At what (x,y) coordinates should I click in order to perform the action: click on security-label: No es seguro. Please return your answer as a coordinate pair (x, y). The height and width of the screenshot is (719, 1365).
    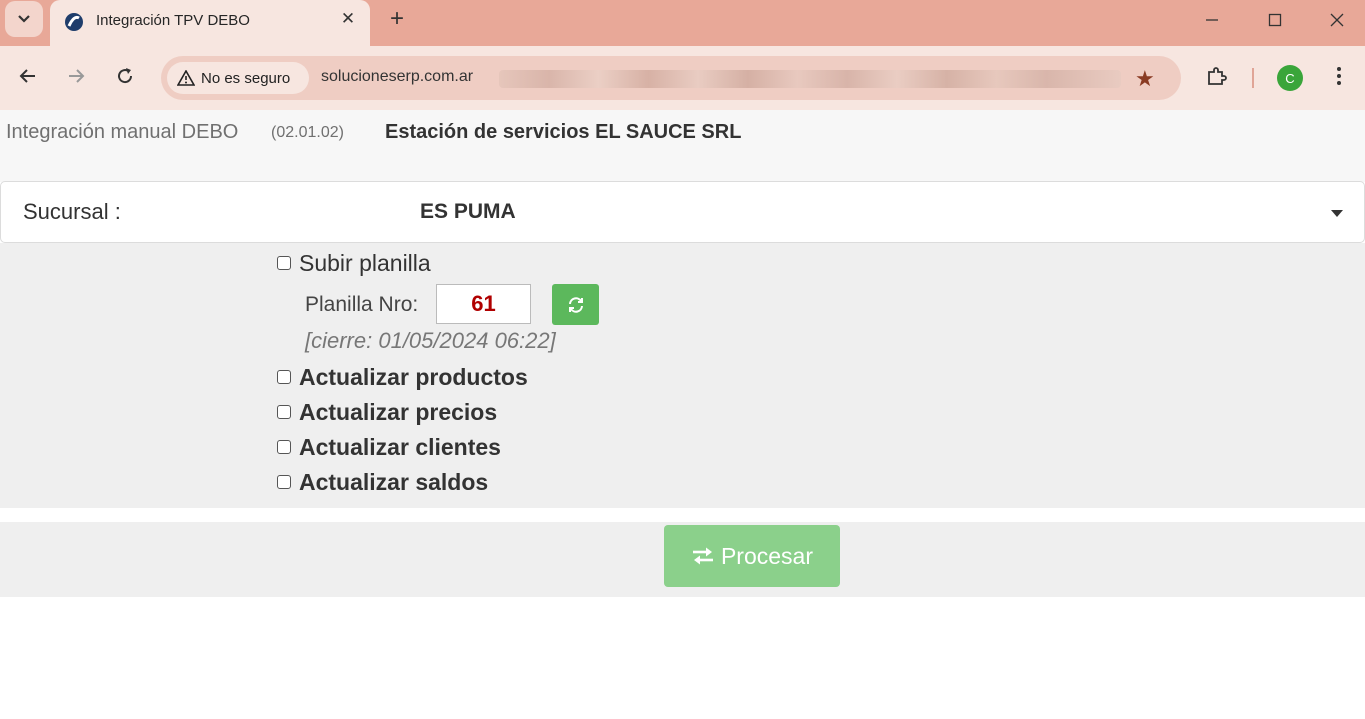
    Looking at the image, I should click on (246, 78).